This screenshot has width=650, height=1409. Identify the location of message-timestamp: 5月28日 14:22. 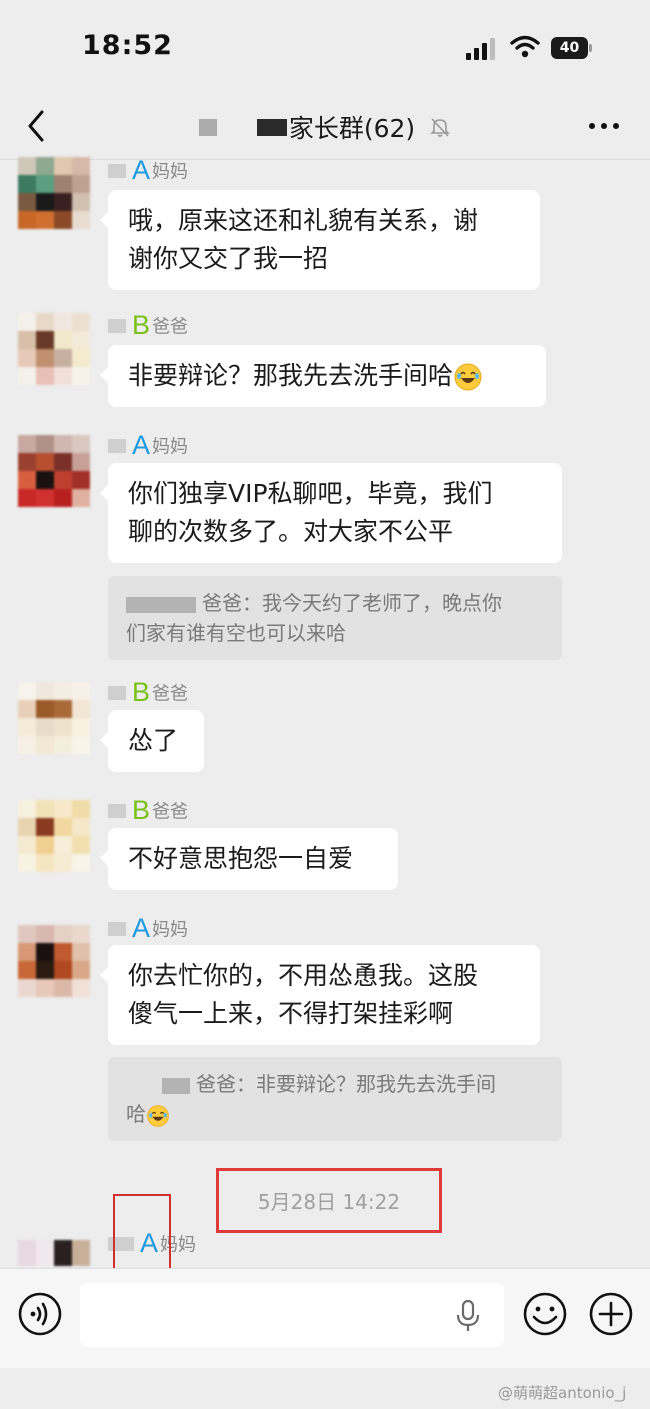
(329, 1202).